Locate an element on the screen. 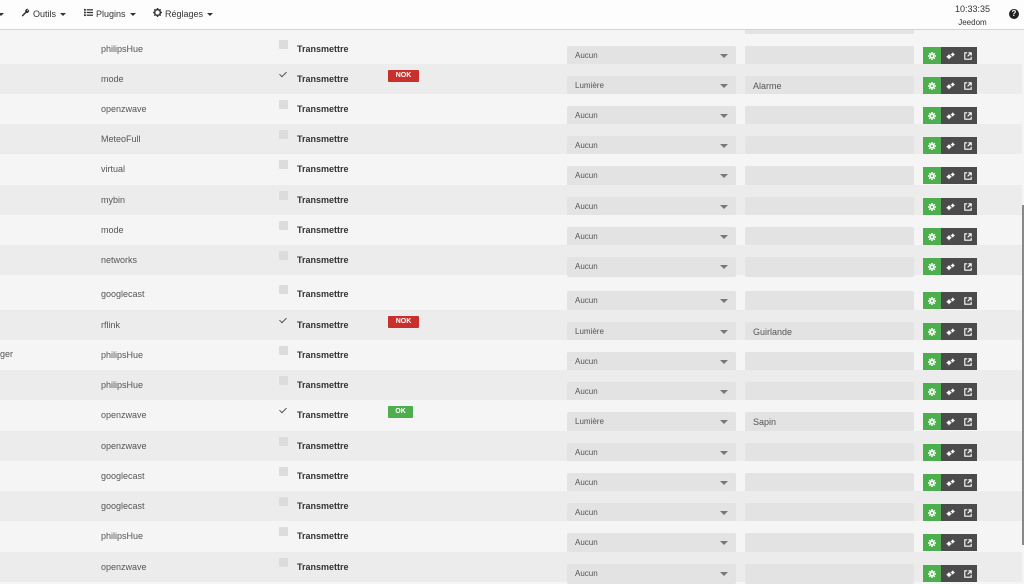 This screenshot has height=584, width=1024. menu-plugins: Plugins is located at coordinates (109, 13).